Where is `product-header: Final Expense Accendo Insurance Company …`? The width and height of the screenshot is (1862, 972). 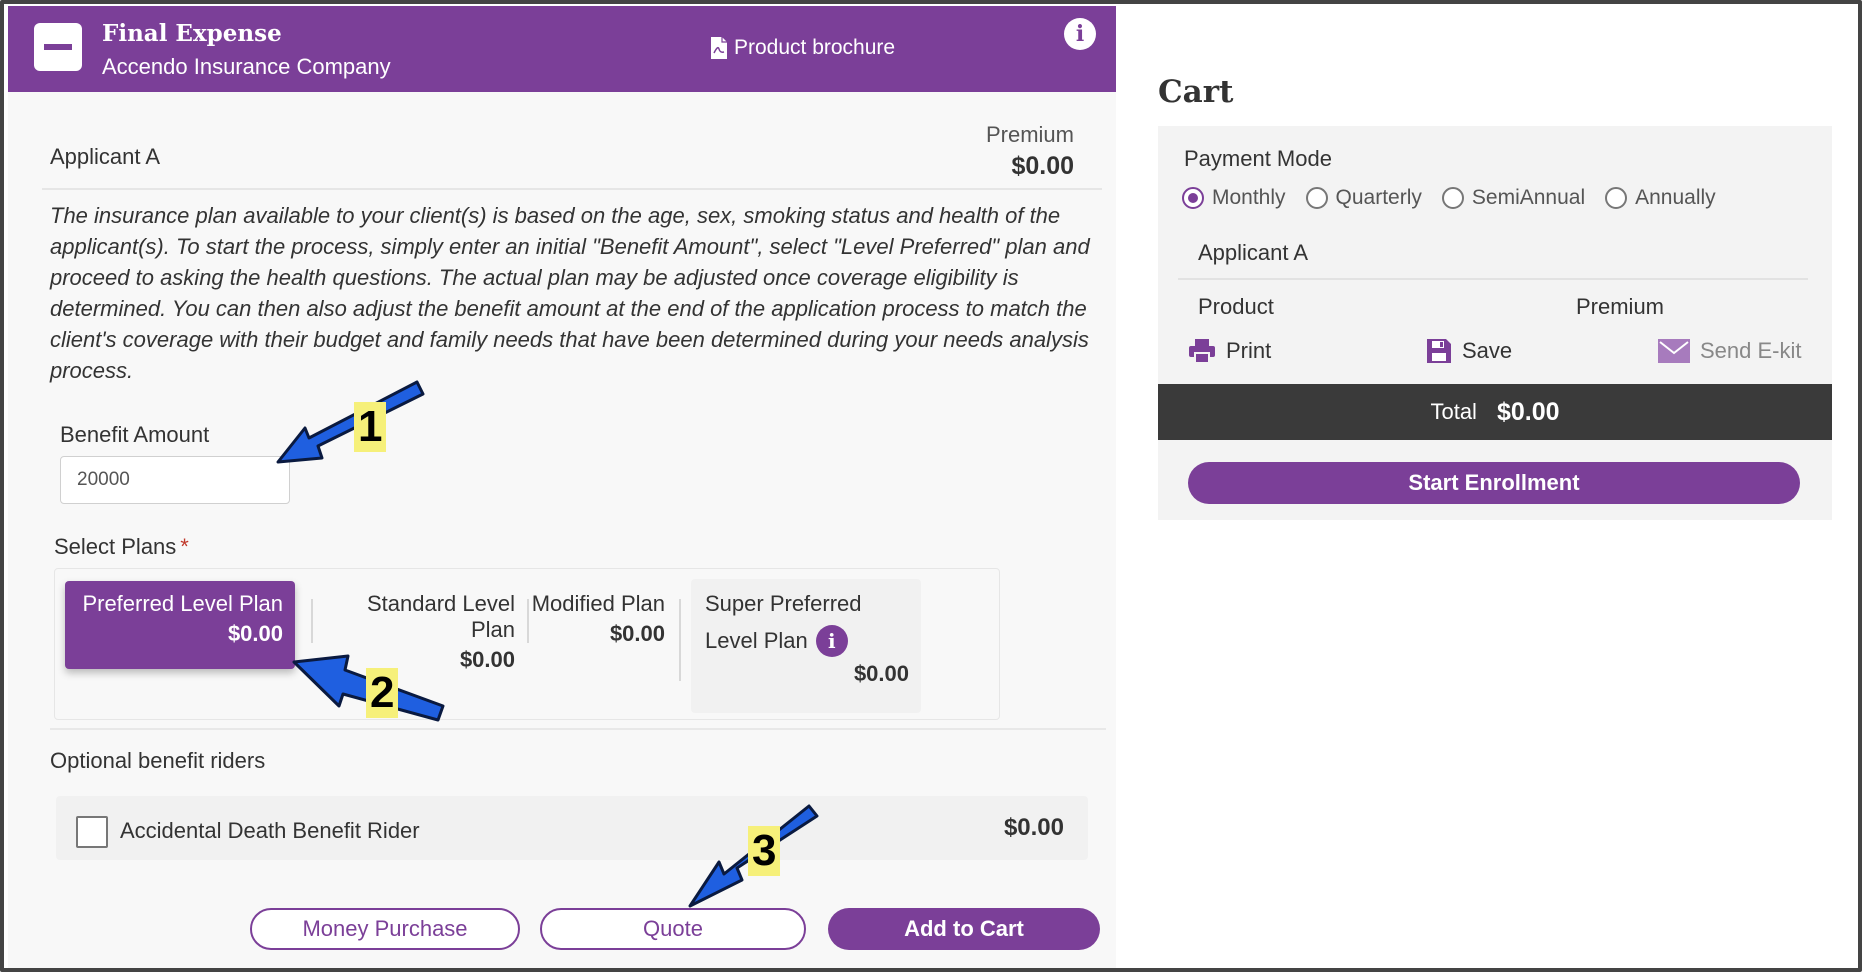
product-header: Final Expense Accendo Insurance Company … is located at coordinates (562, 49).